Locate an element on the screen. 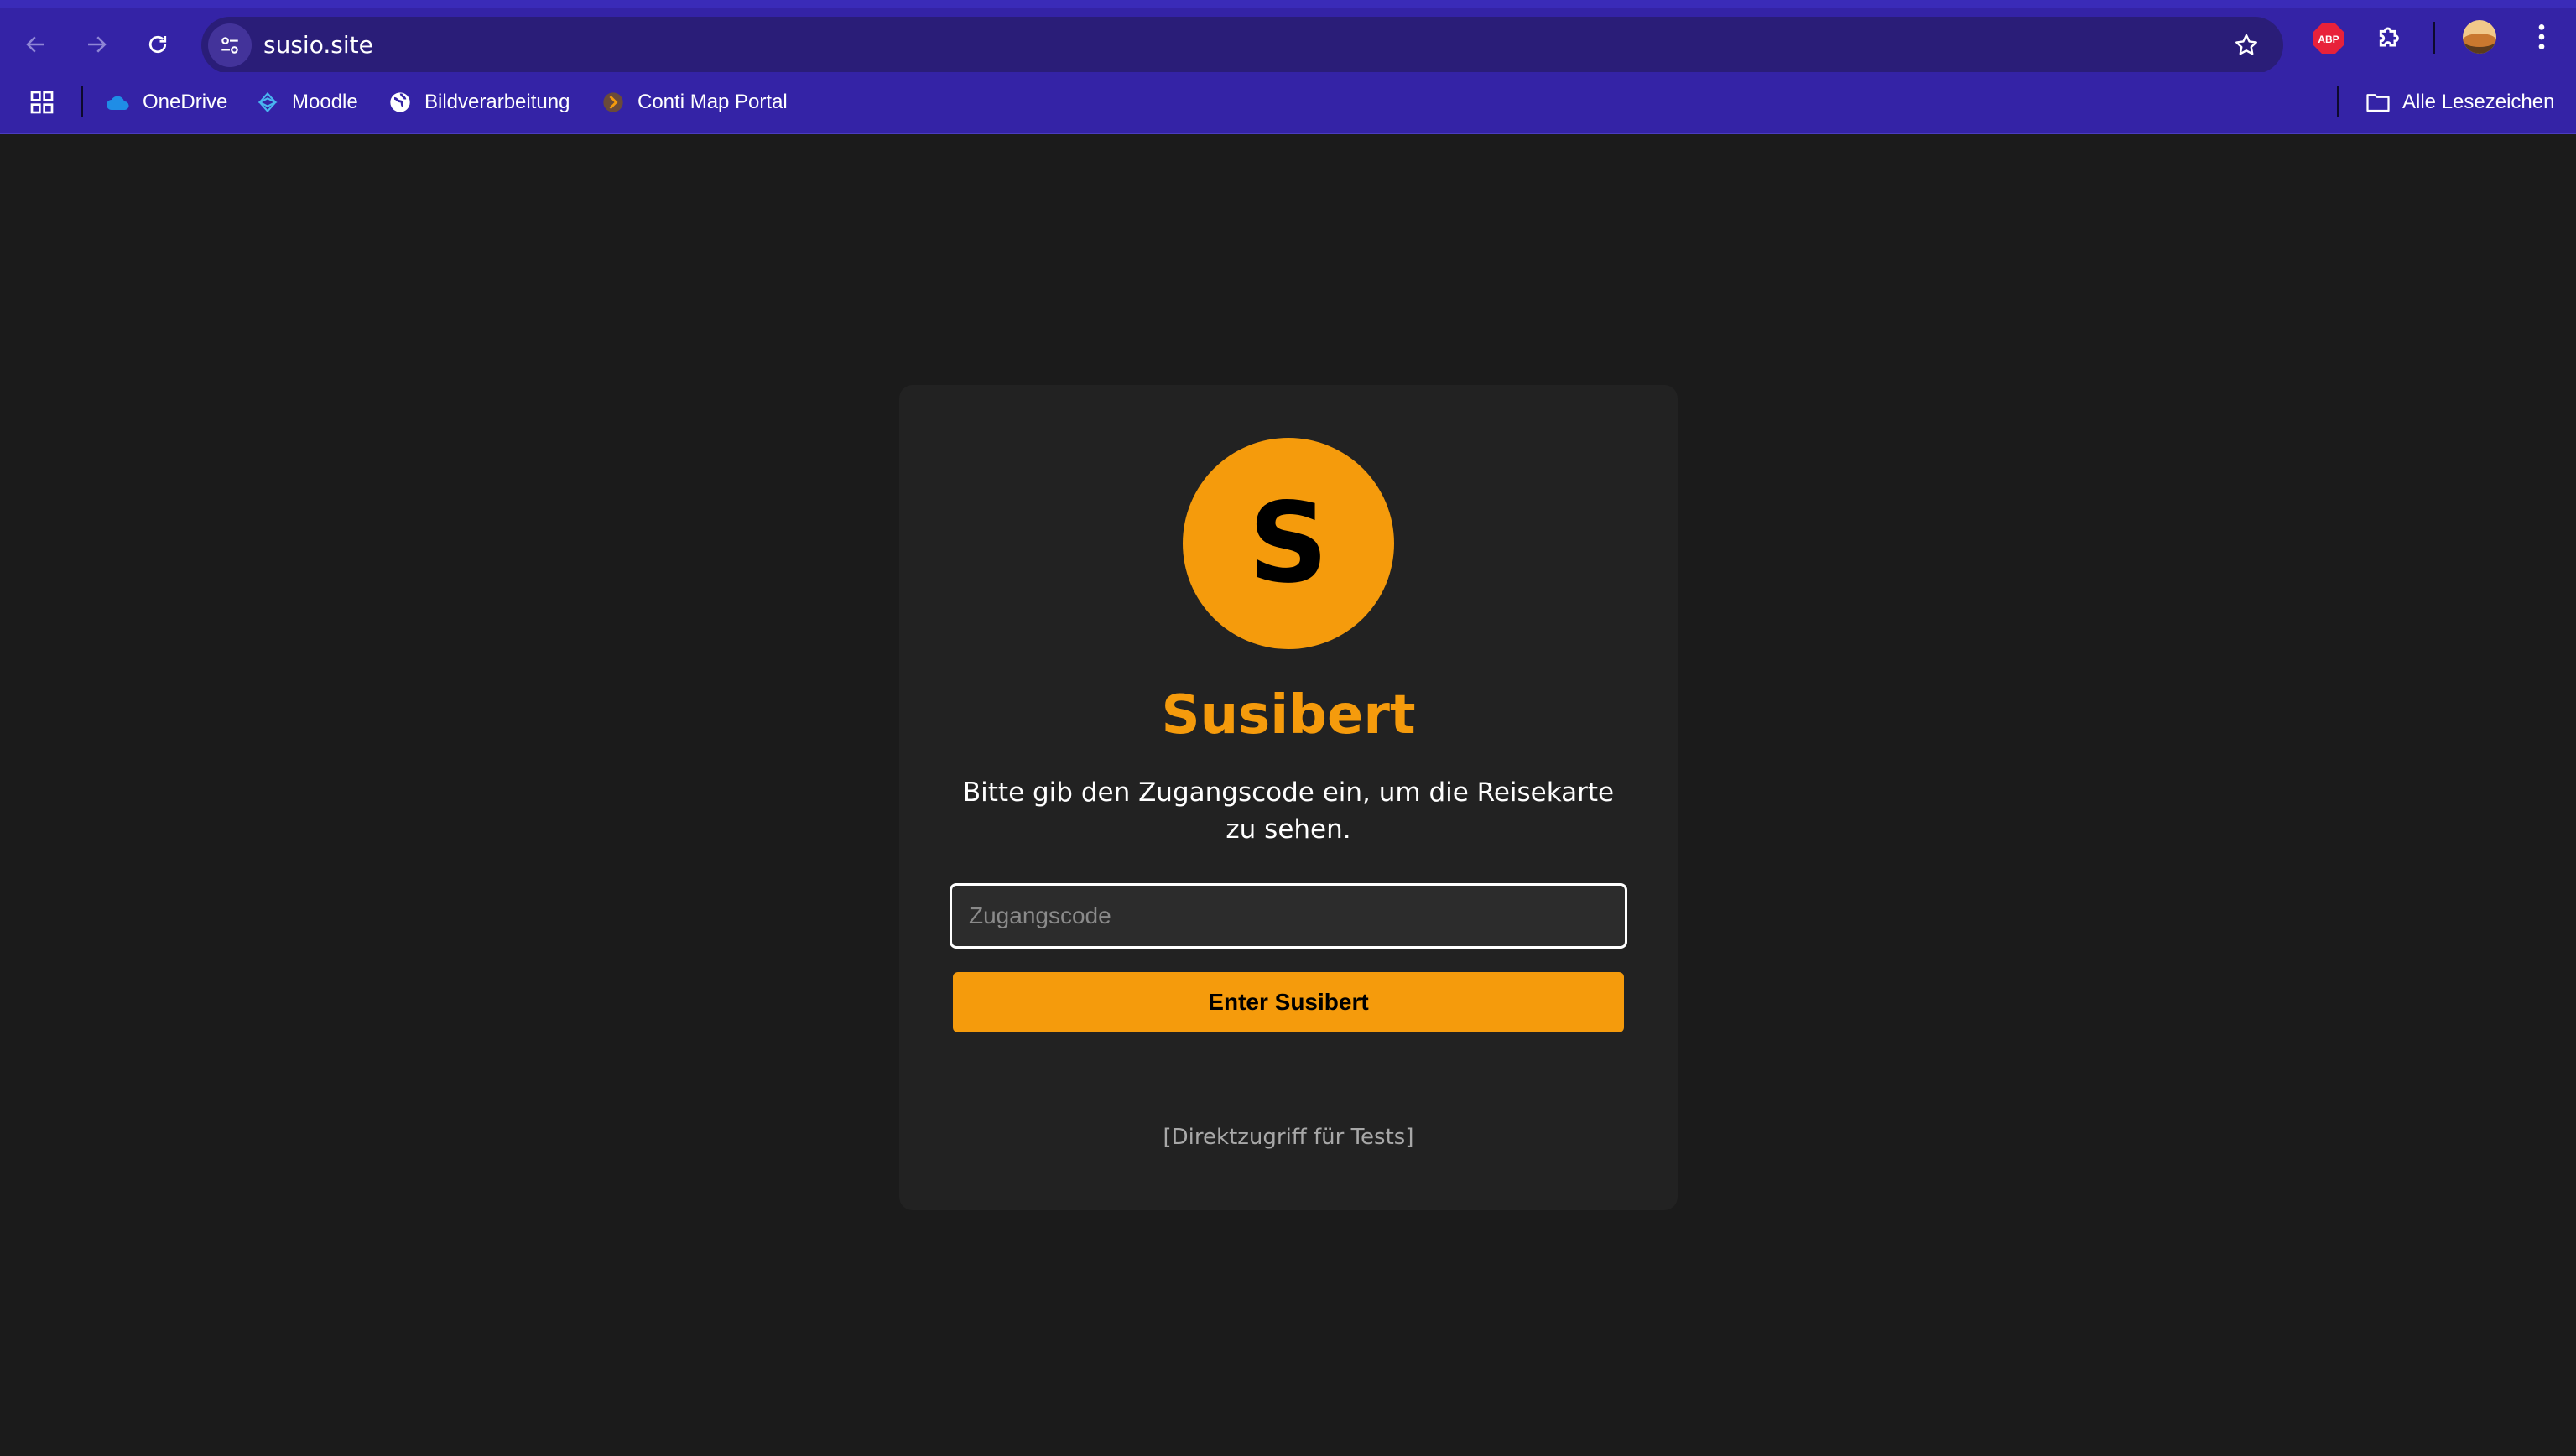 The image size is (2576, 1456). address-bar: susio.site is located at coordinates (1242, 45).